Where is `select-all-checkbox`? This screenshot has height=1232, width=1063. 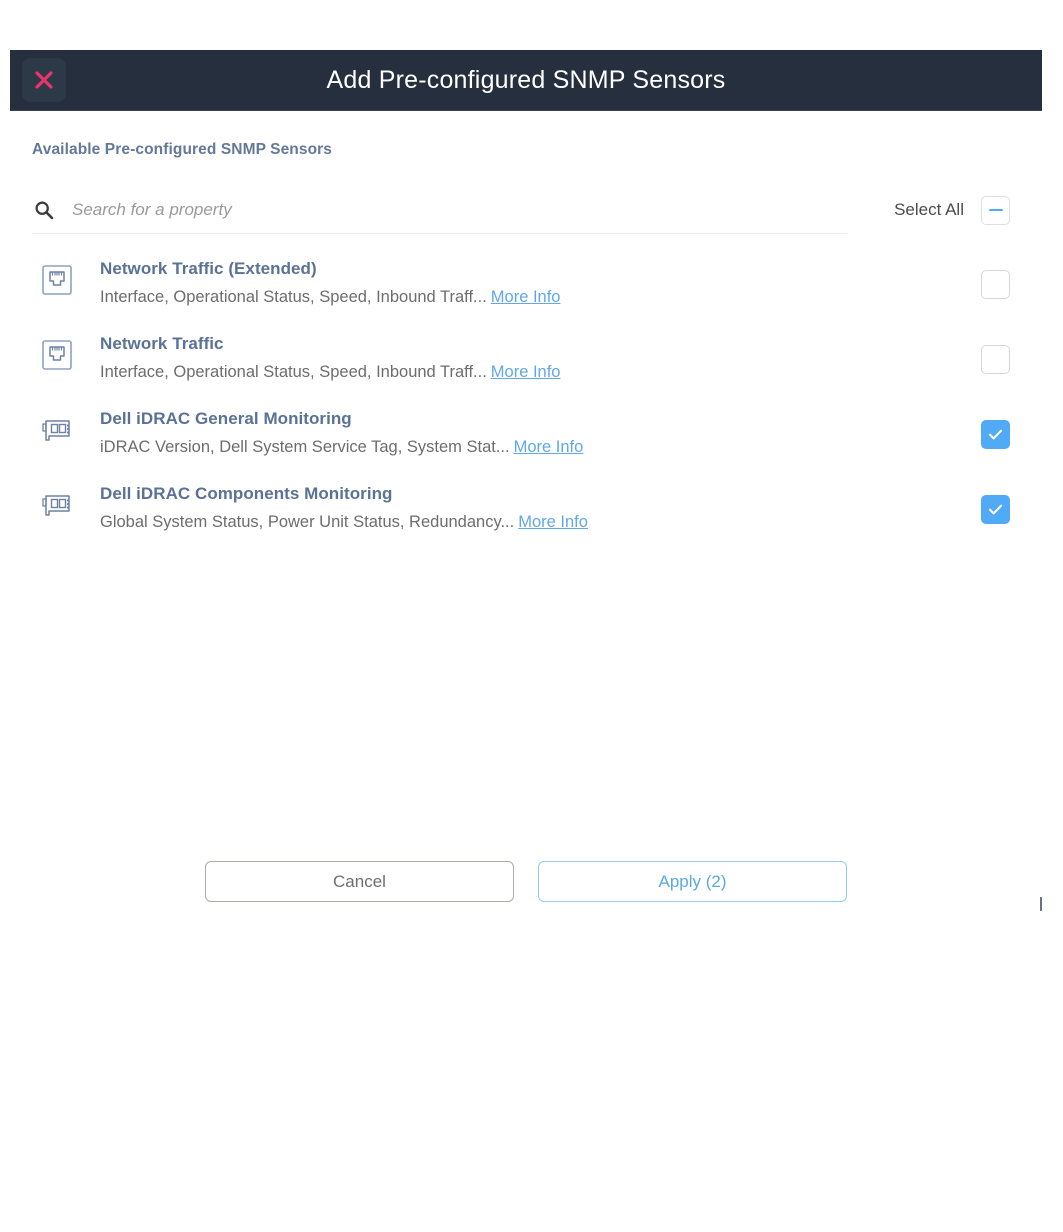 select-all-checkbox is located at coordinates (995, 210).